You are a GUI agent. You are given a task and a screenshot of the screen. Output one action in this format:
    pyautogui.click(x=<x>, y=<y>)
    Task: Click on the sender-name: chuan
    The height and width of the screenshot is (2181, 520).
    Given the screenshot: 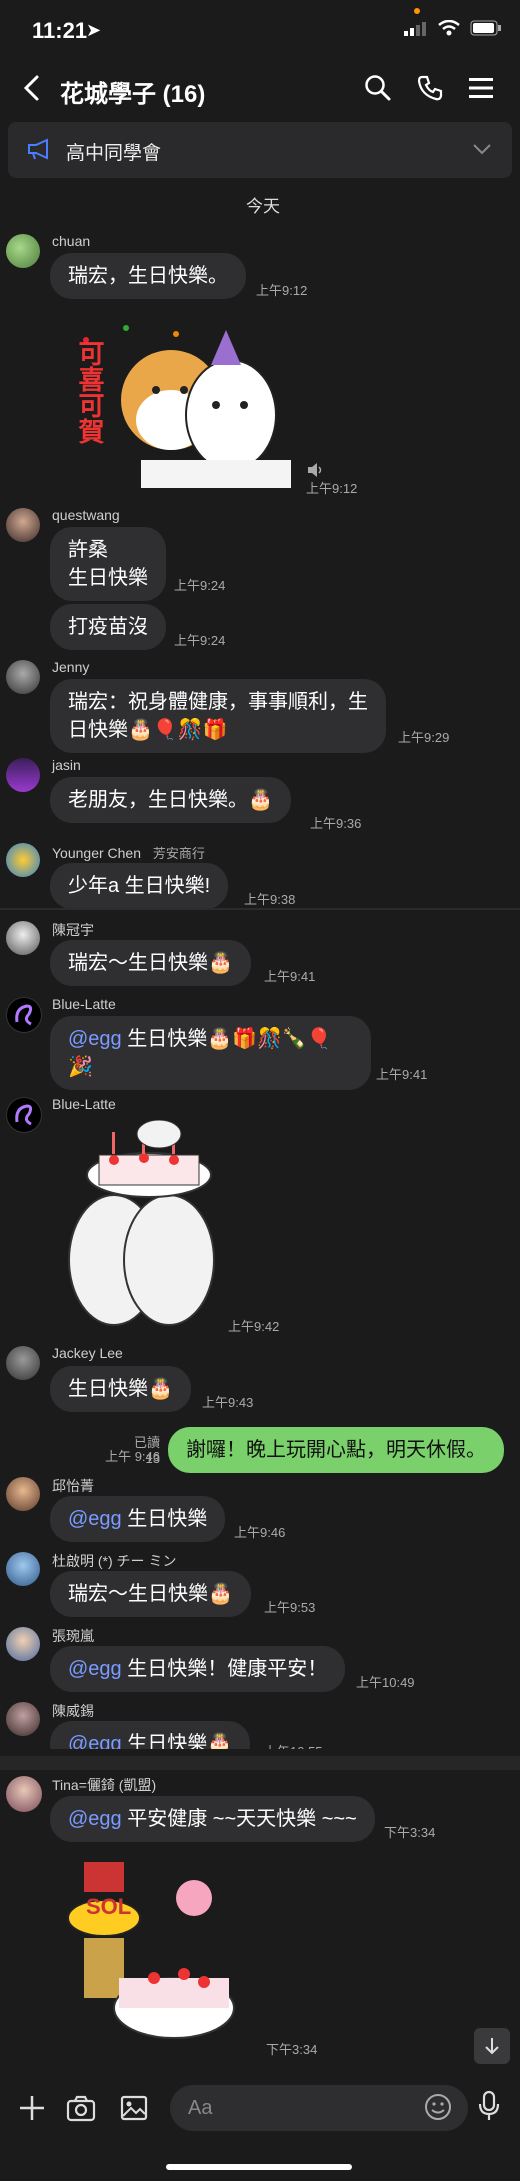 What is the action you would take?
    pyautogui.click(x=71, y=241)
    